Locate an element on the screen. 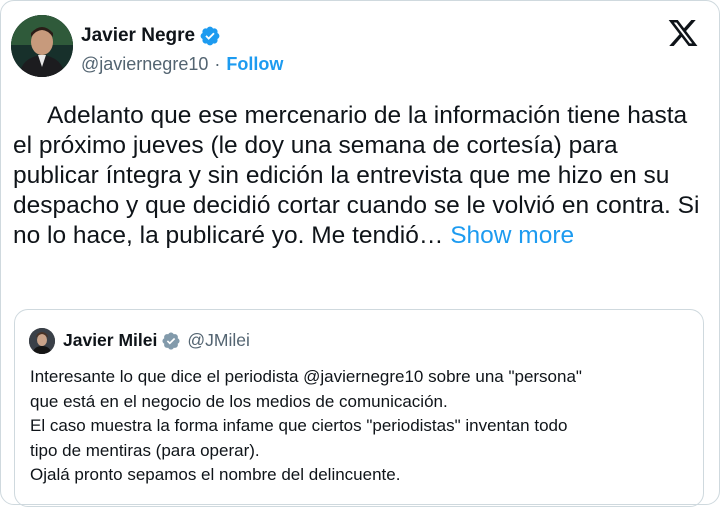  author-avatar is located at coordinates (42, 46).